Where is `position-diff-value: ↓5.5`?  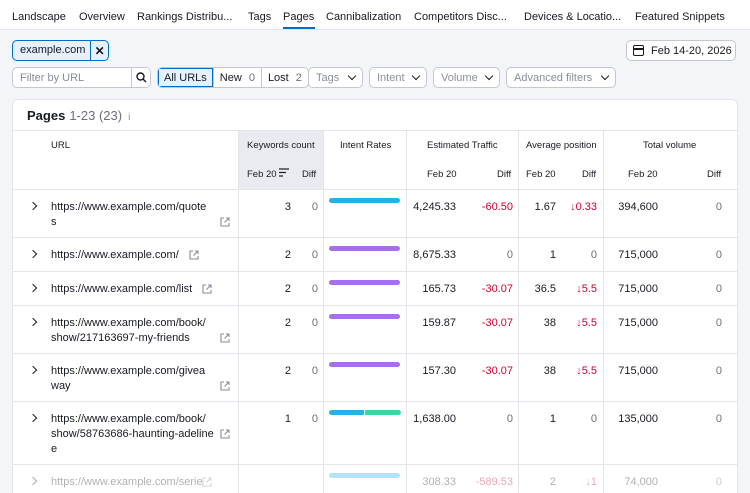
position-diff-value: ↓5.5 is located at coordinates (586, 323).